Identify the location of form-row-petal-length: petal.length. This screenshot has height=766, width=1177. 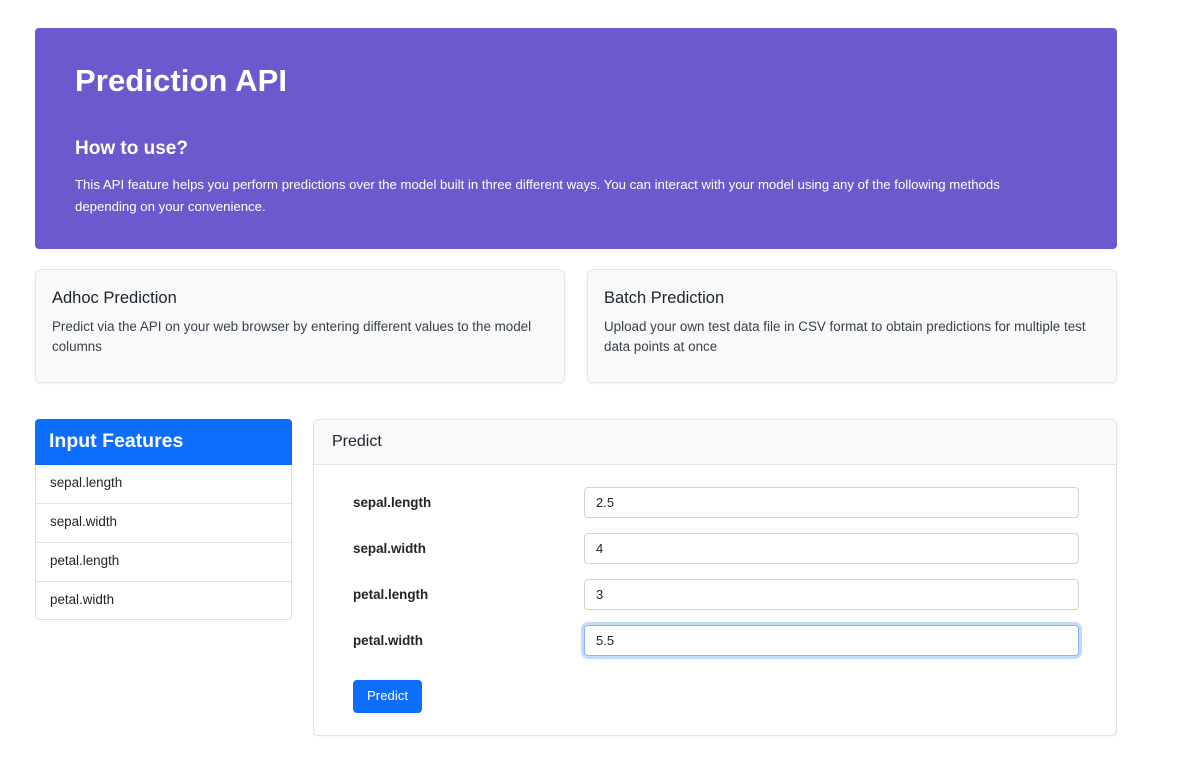
(715, 595).